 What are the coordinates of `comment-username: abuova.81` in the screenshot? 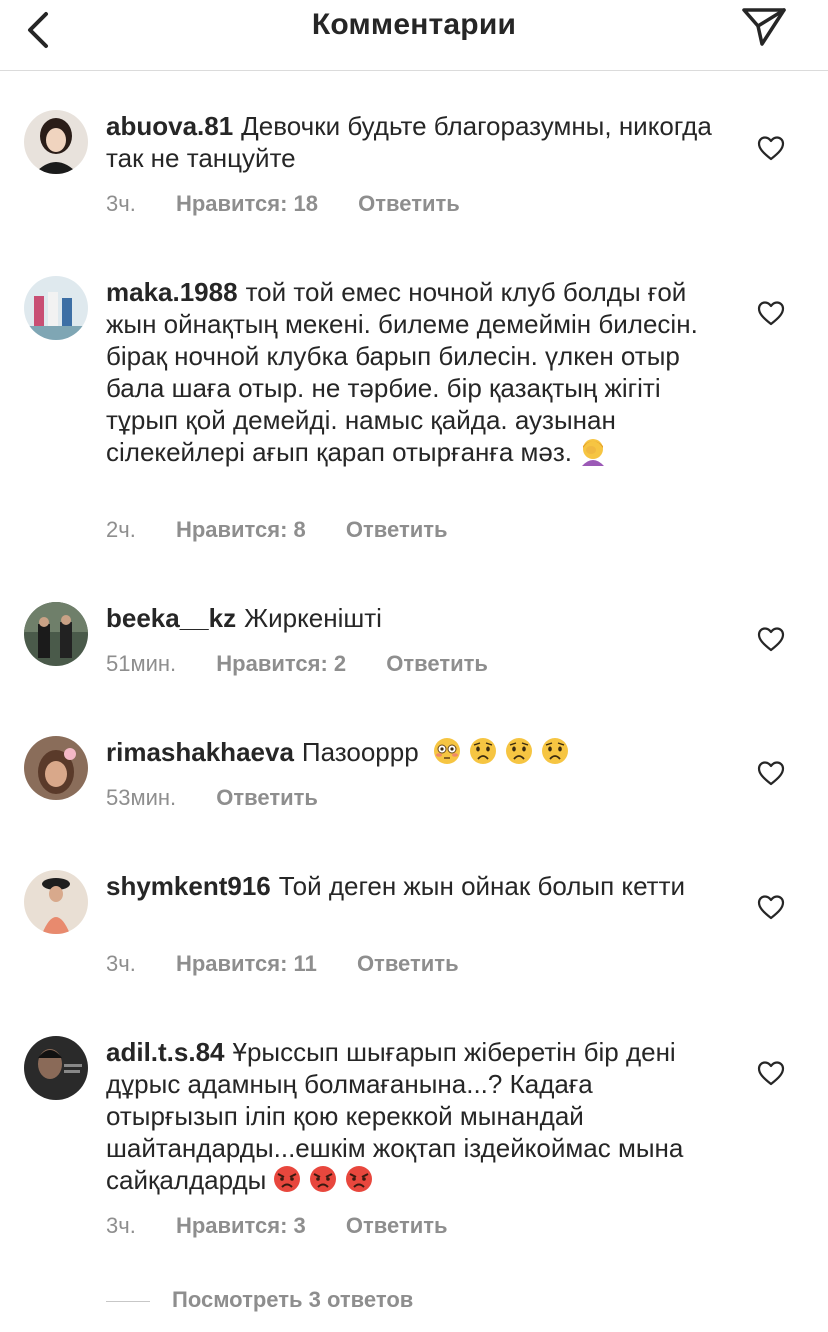 It's located at (169, 126).